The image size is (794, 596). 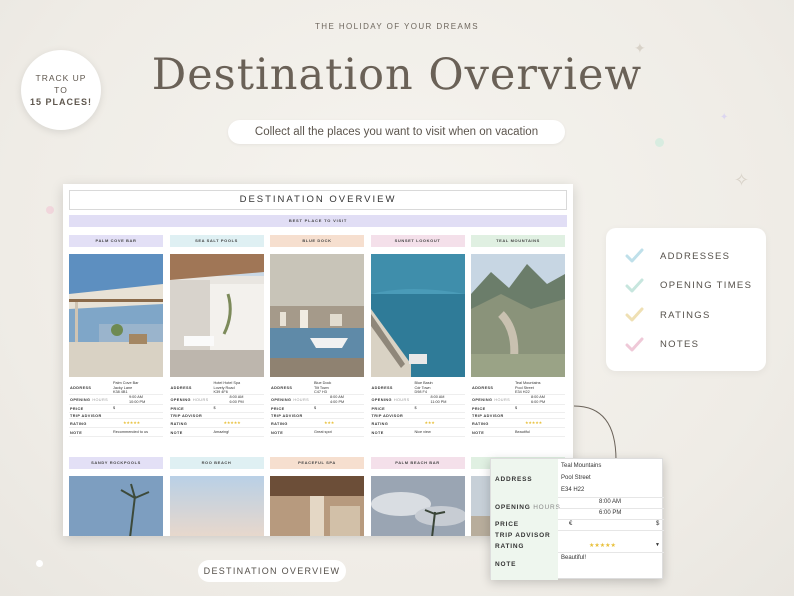 I want to click on track-badge: TRACK UP TO 15 PLACES!, so click(x=61, y=90).